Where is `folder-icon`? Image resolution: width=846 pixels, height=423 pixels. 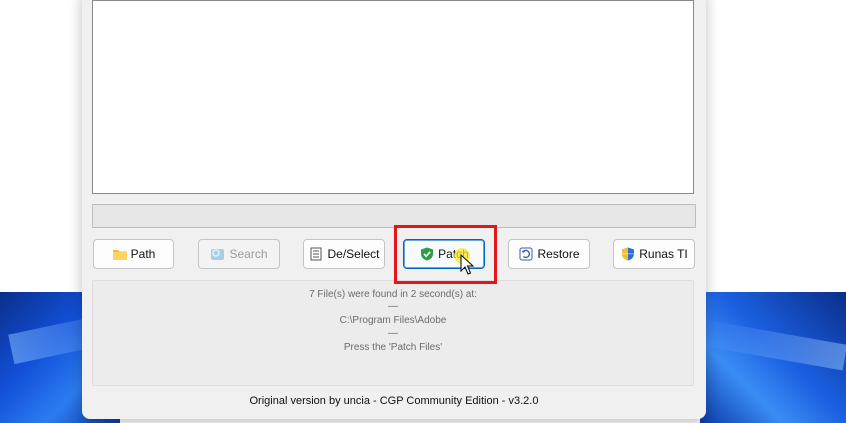 folder-icon is located at coordinates (120, 254).